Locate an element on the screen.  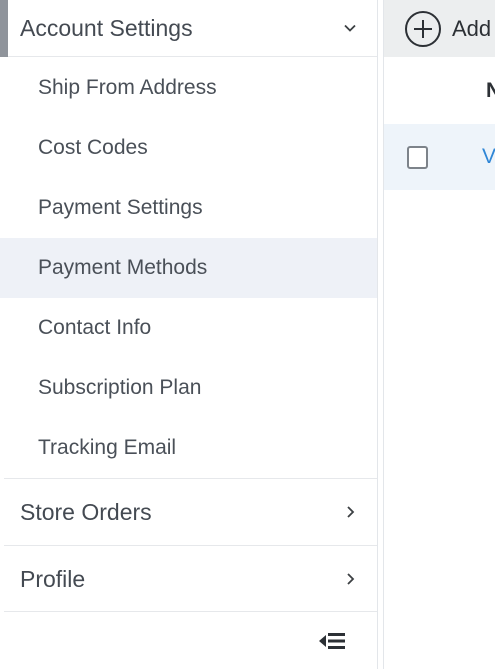
sidebar-item-subscription-plan: Subscription Plan is located at coordinates (188, 388).